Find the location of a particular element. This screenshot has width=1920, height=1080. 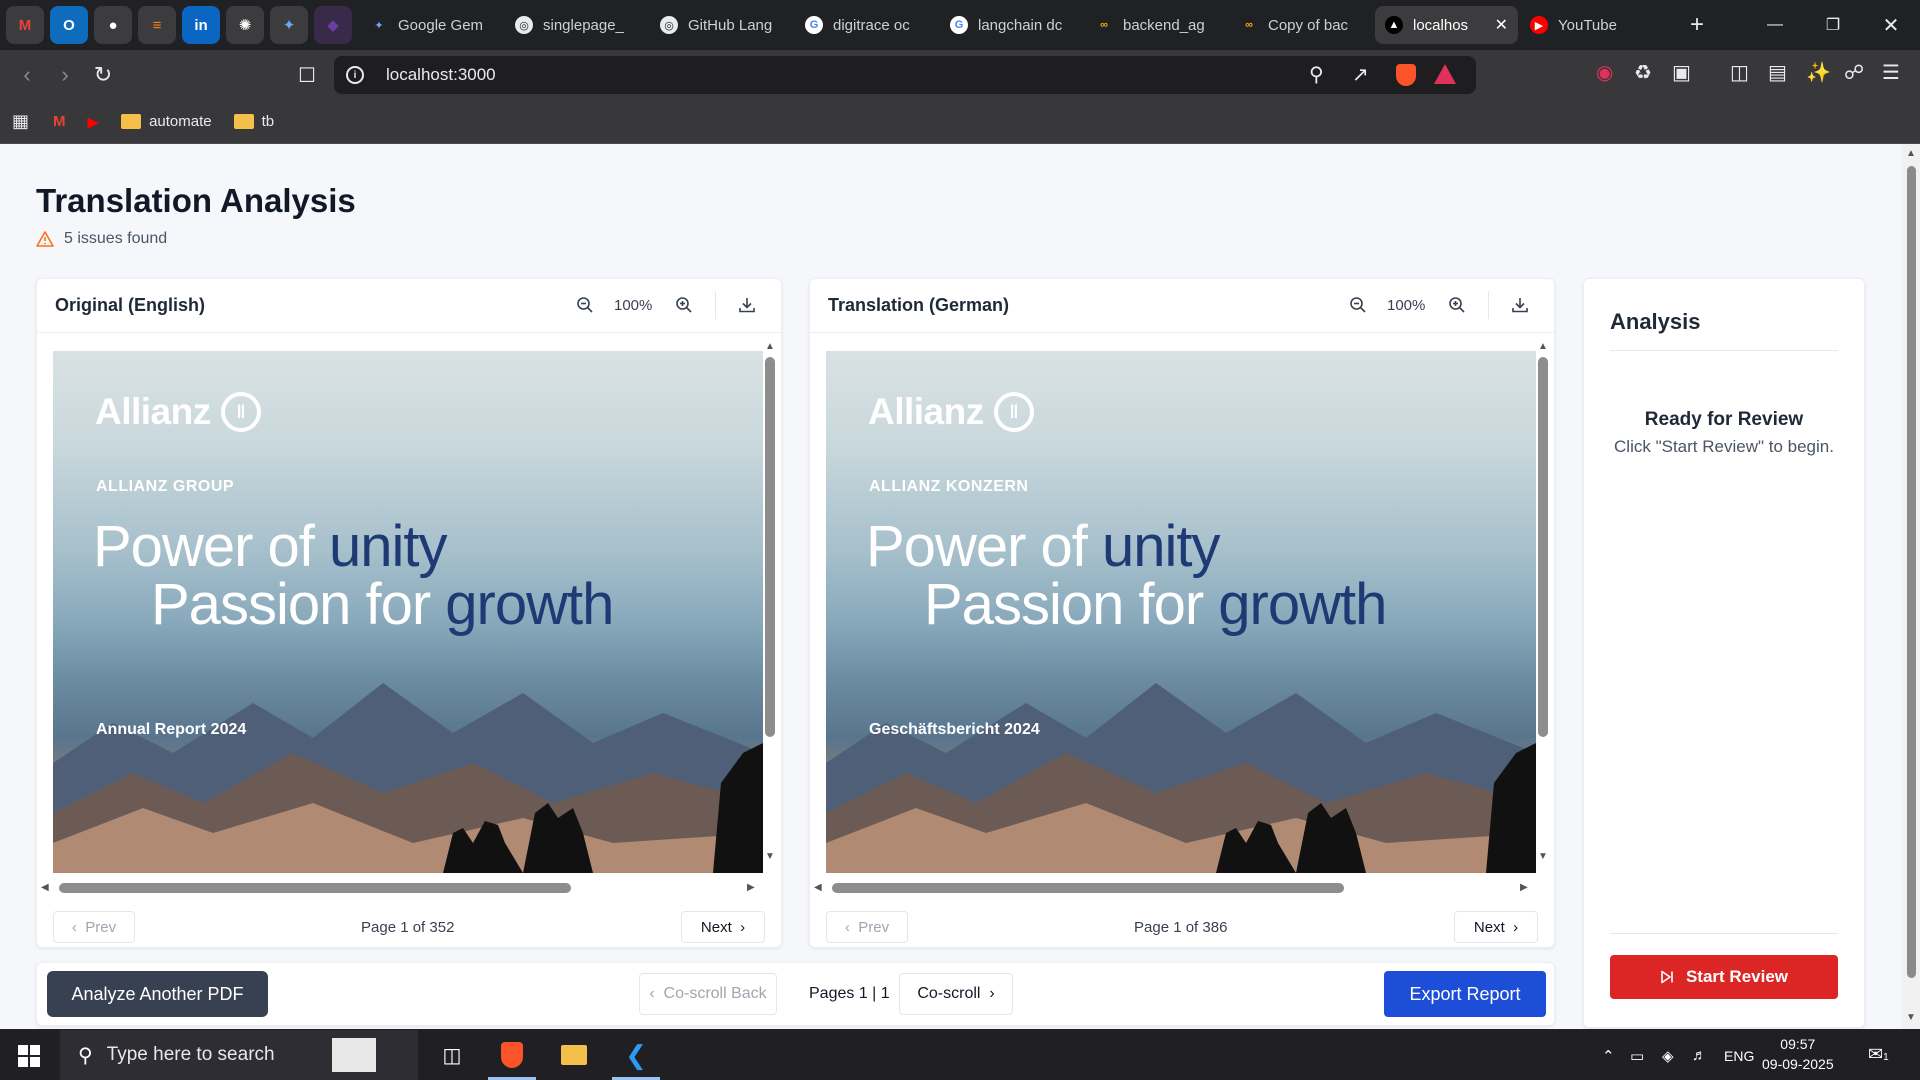

zoom-icon: ⚲ is located at coordinates (1316, 74).